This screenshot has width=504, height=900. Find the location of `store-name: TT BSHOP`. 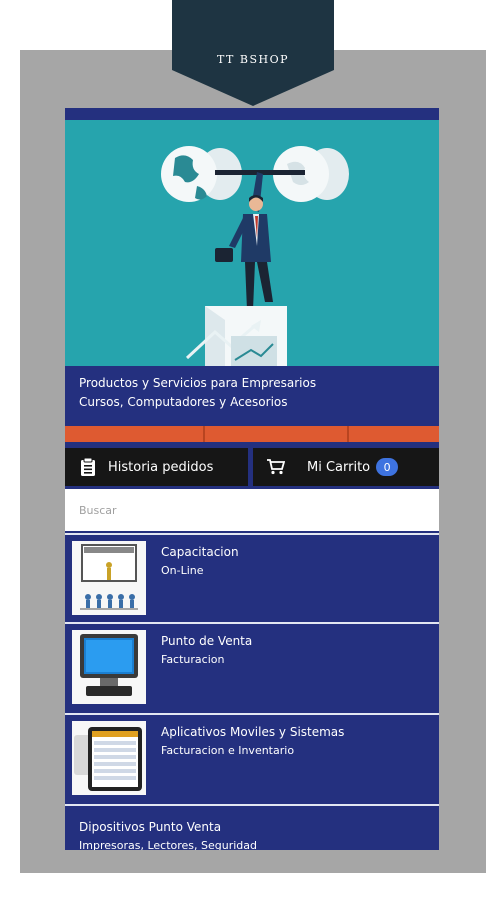

store-name: TT BSHOP is located at coordinates (252, 59).